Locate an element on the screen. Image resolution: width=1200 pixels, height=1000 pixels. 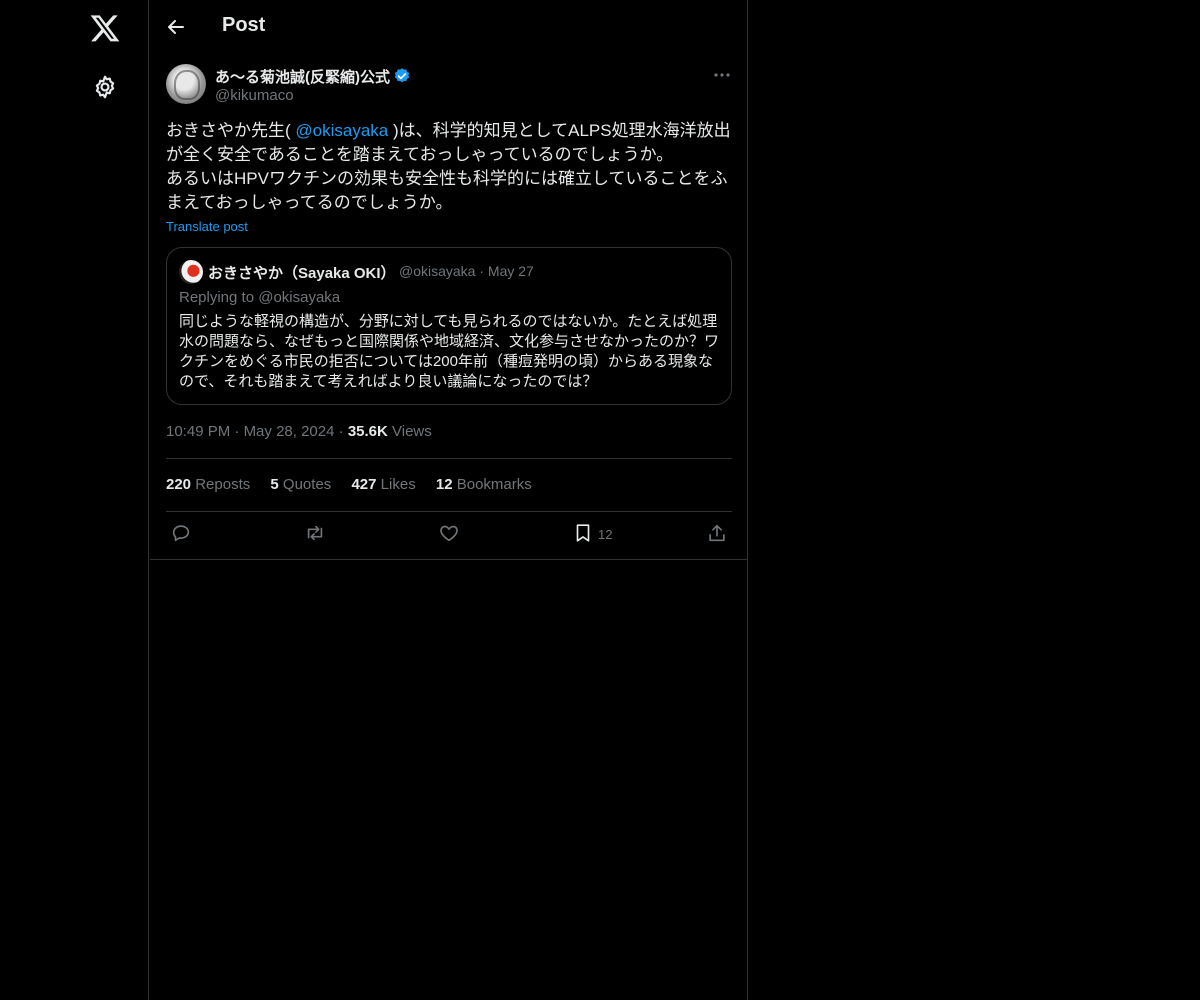
bookmarks-count: 12 is located at coordinates (444, 484).